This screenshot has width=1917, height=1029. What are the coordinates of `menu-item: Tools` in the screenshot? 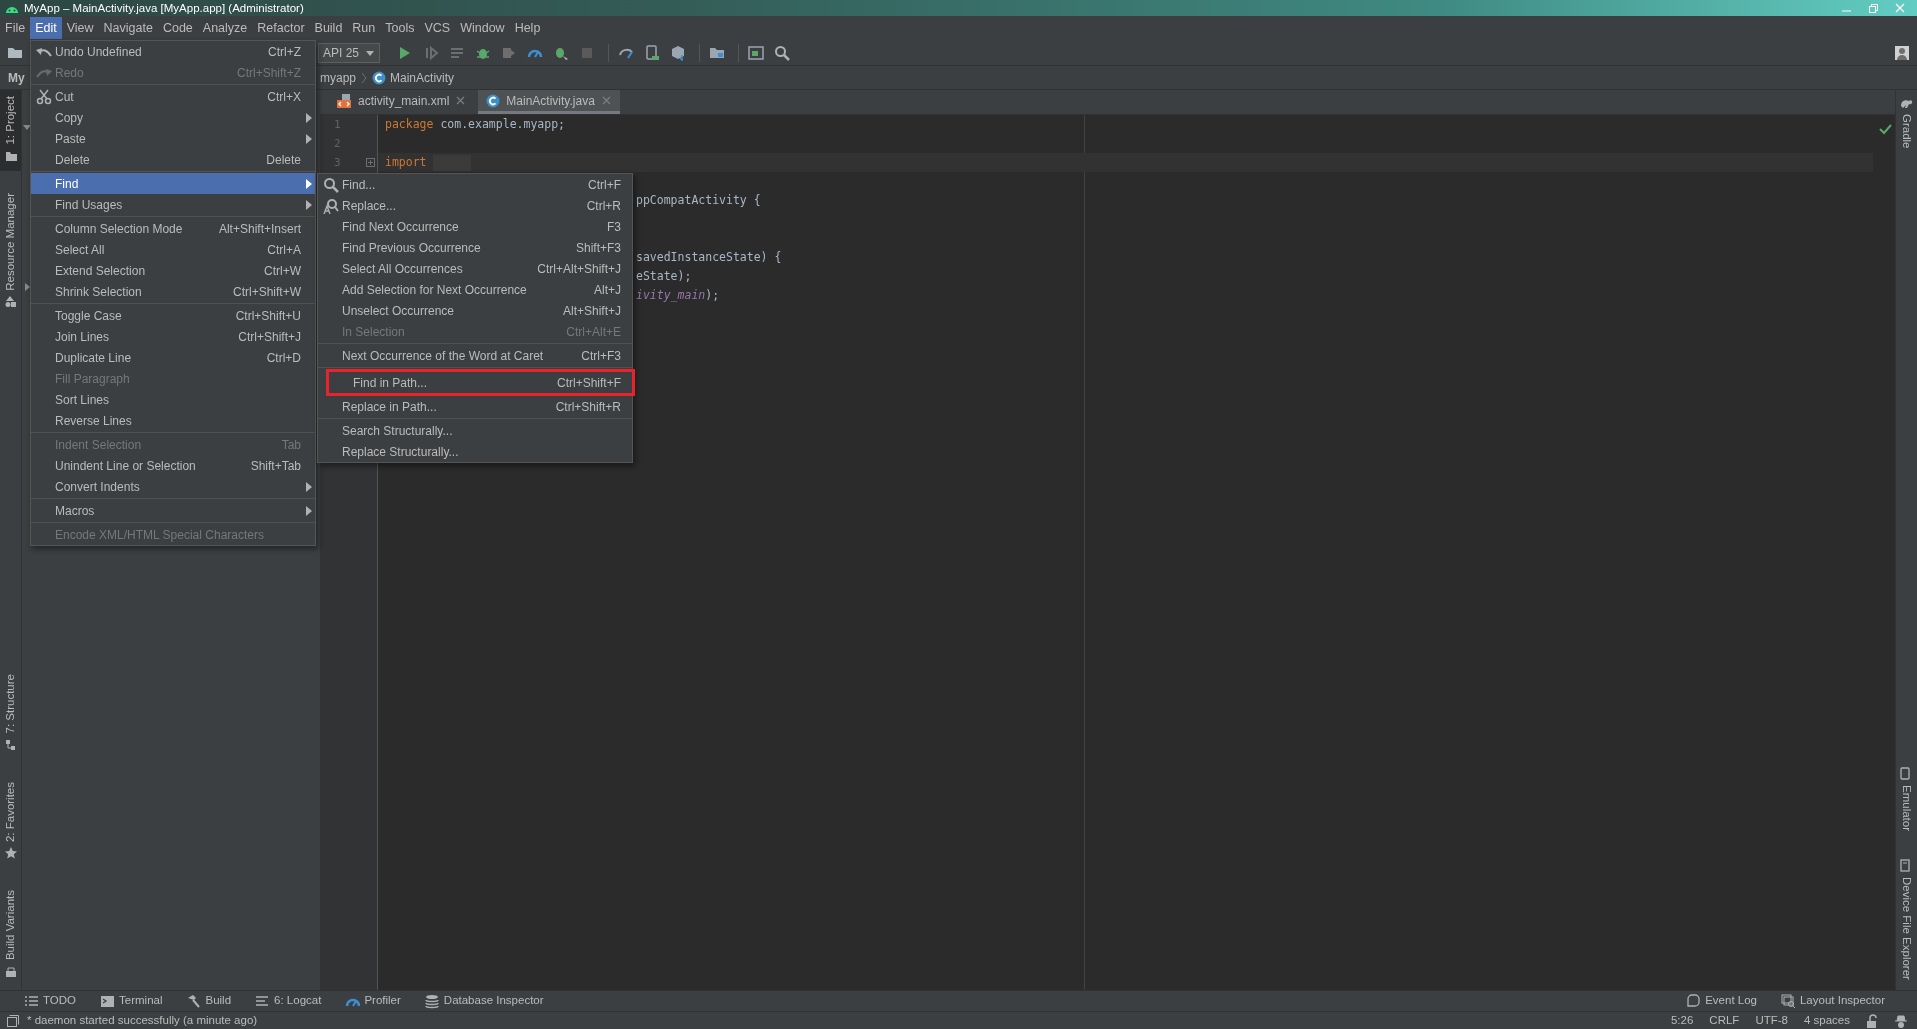 It's located at (400, 28).